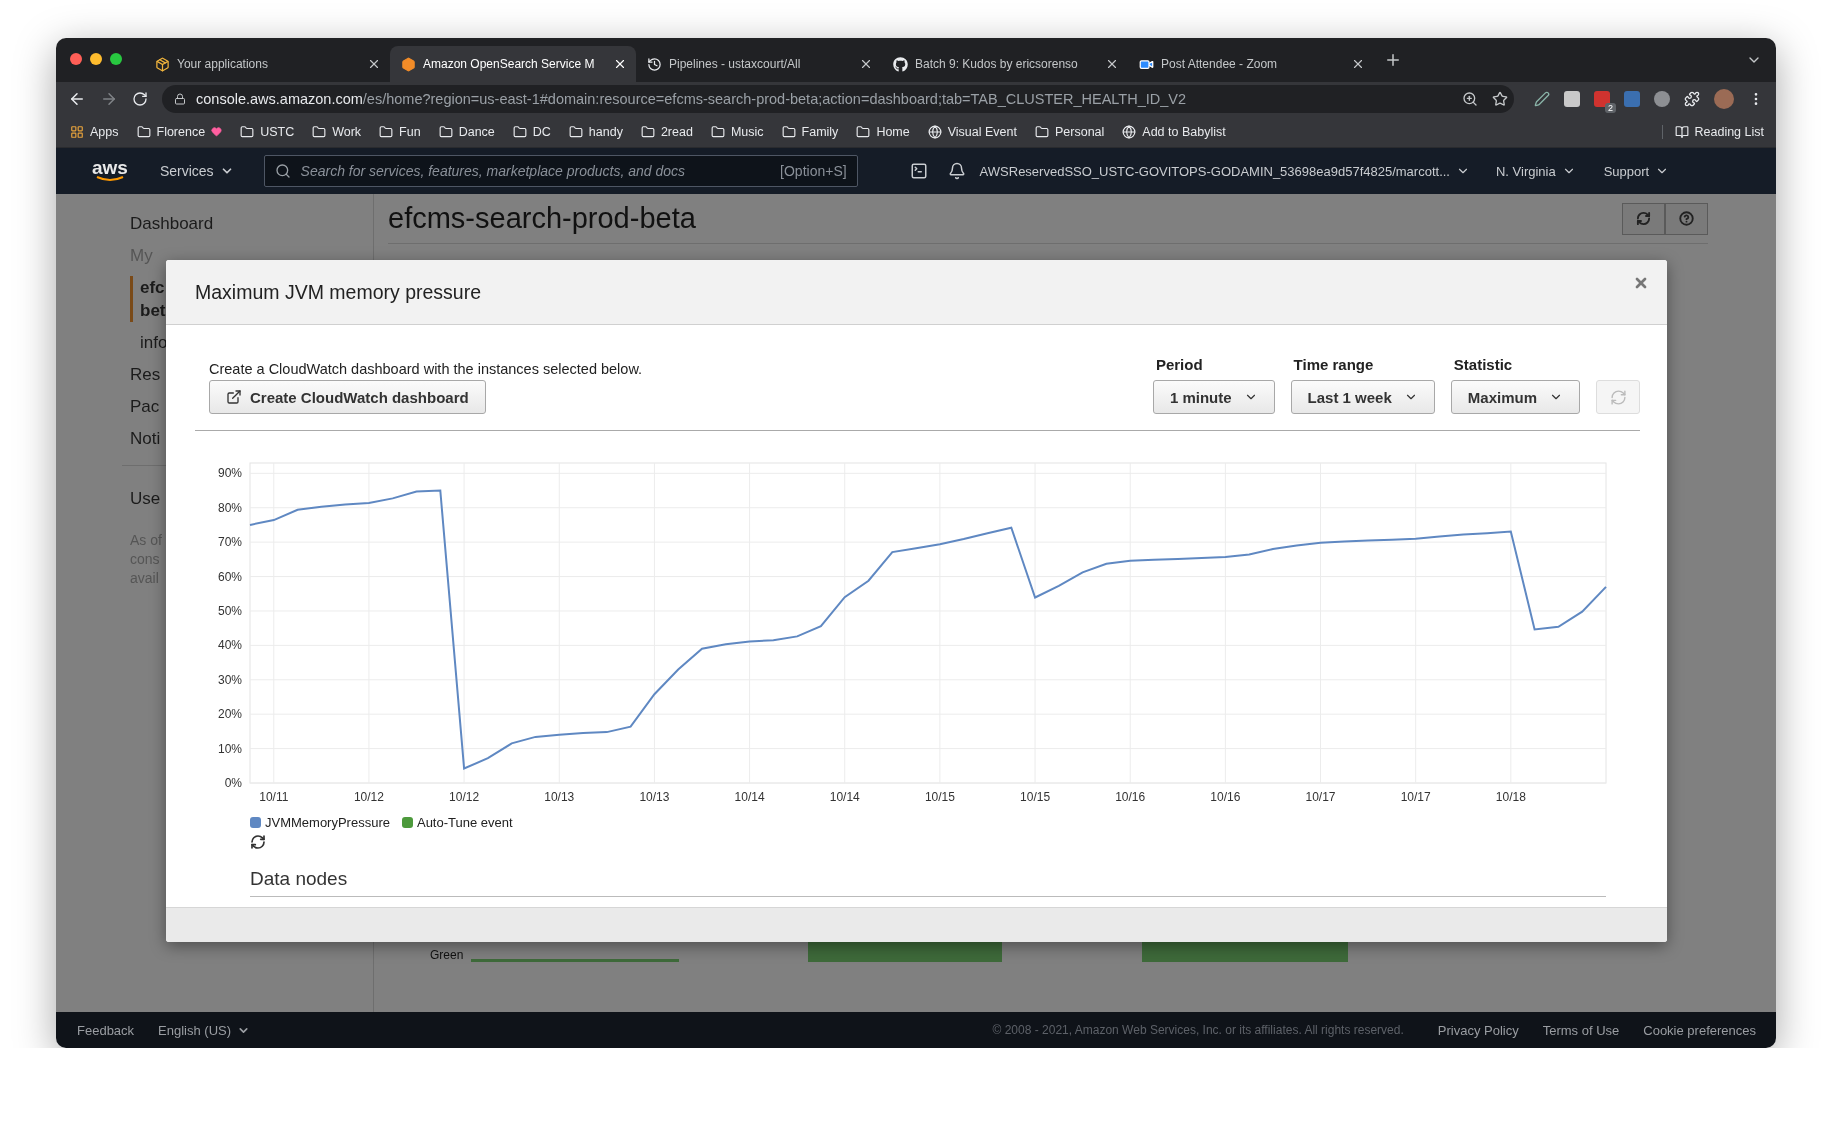 The width and height of the screenshot is (1833, 1123). I want to click on create-dashboard-button: Create CloudWatch dashboard, so click(347, 397).